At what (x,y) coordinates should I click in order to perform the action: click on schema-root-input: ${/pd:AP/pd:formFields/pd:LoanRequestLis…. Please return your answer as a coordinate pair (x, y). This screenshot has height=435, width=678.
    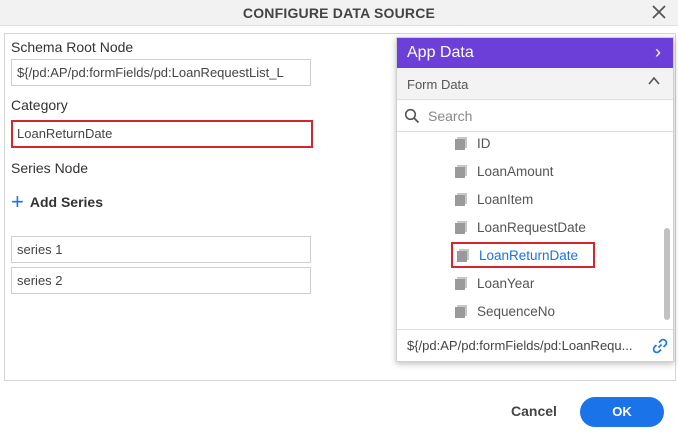
    Looking at the image, I should click on (161, 72).